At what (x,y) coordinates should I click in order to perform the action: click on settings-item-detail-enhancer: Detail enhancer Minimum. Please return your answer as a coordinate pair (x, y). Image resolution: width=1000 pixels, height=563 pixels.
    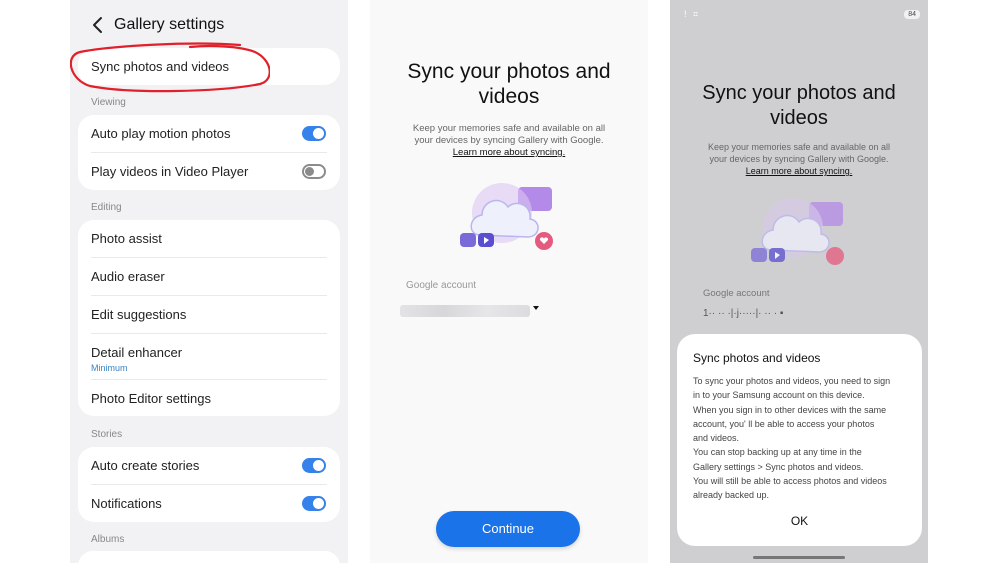
    Looking at the image, I should click on (209, 357).